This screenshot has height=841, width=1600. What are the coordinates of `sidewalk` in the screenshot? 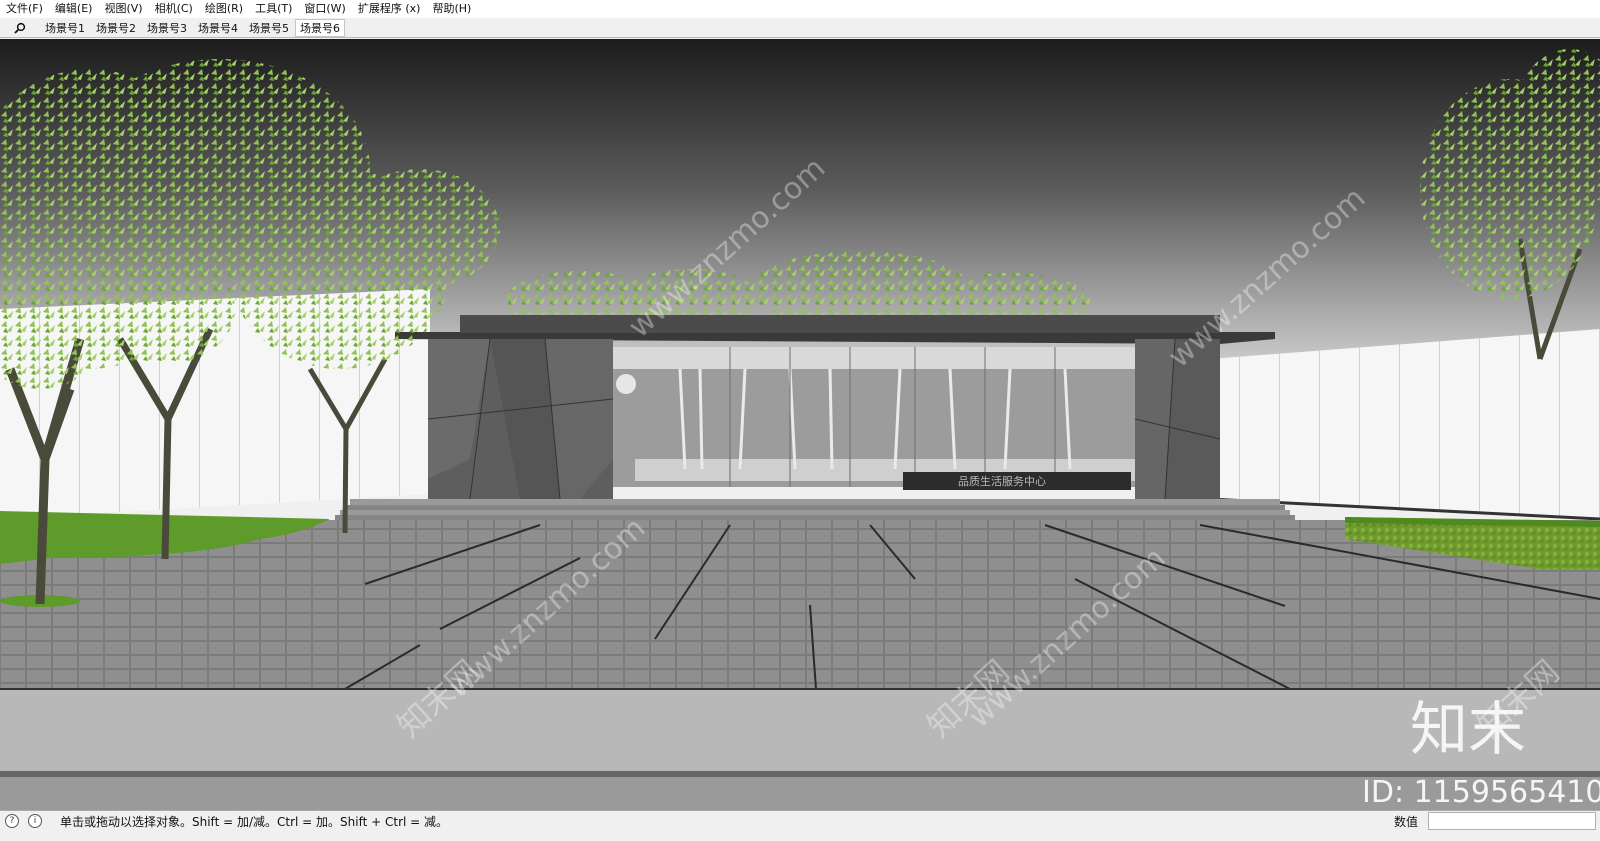 It's located at (800, 730).